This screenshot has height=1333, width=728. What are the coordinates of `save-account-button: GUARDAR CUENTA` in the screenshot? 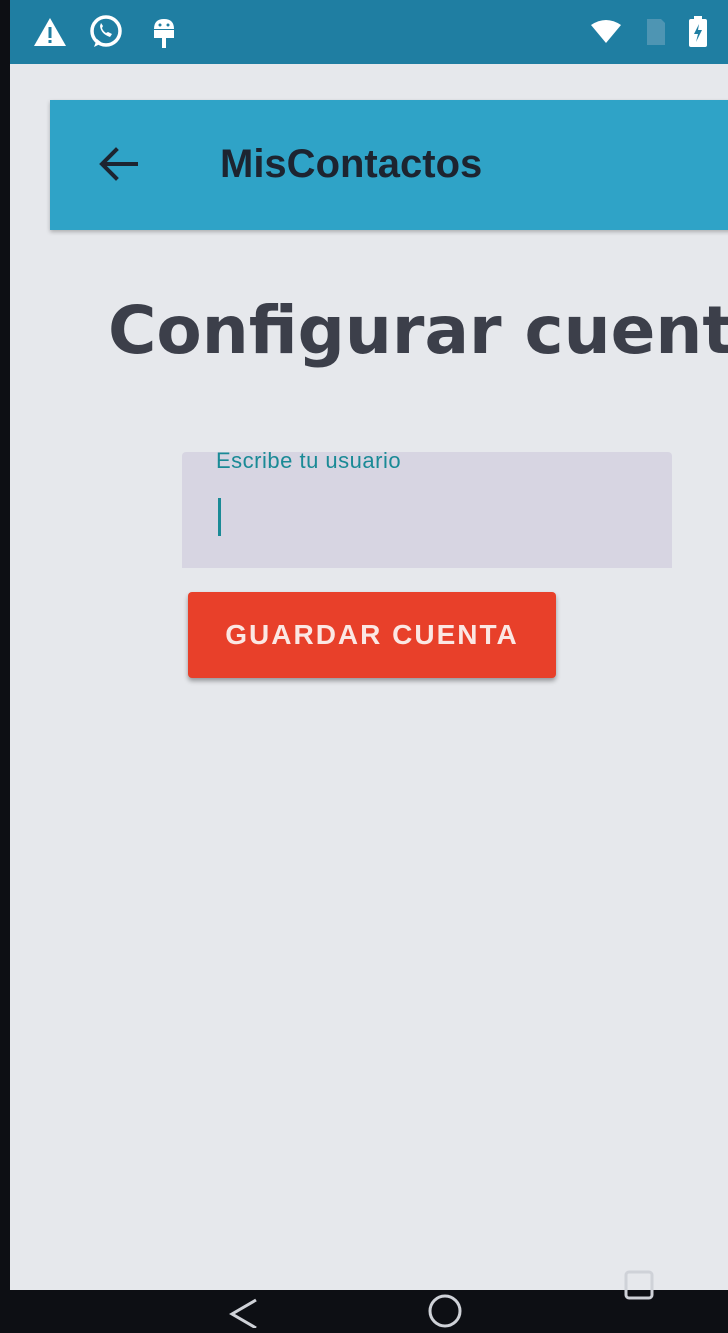 It's located at (372, 635).